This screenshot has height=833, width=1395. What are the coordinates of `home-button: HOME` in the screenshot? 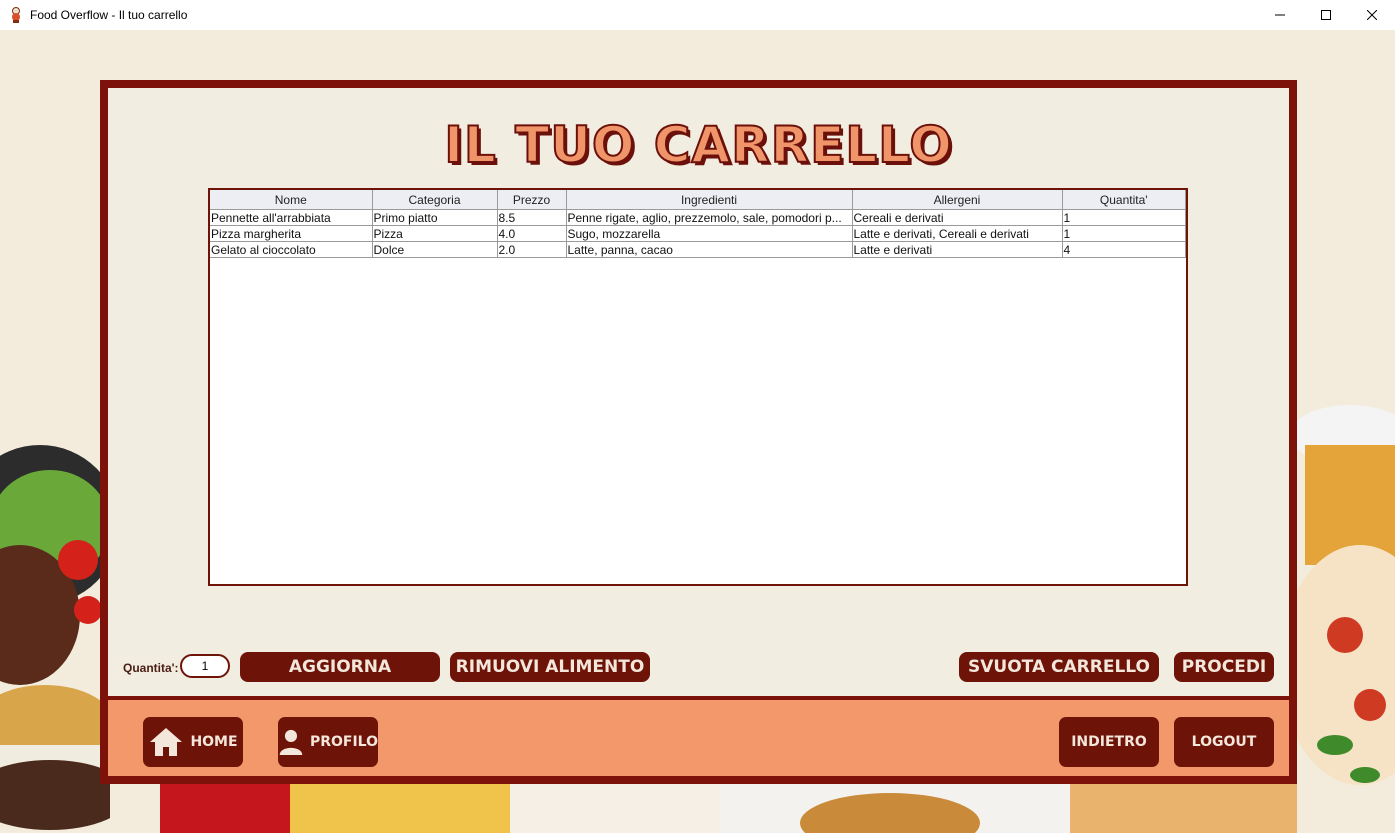 It's located at (193, 742).